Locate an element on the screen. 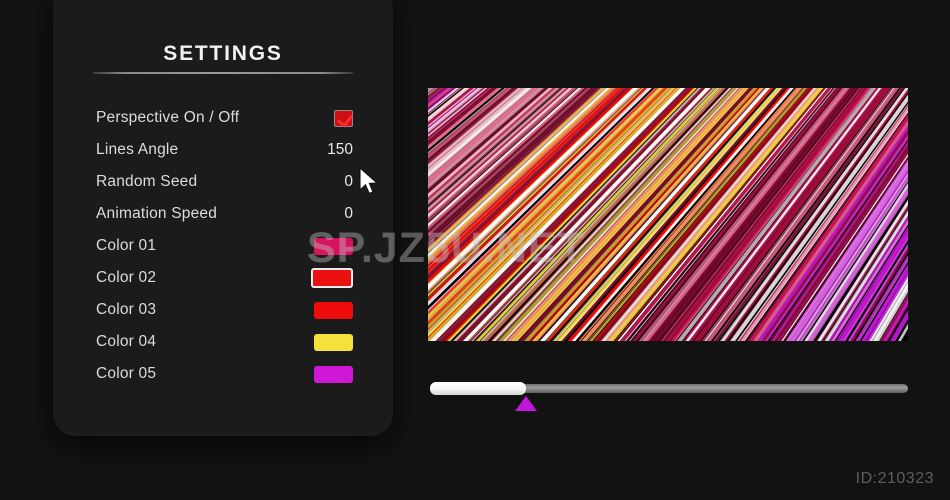 This screenshot has height=500, width=950. setting-row-animation-speed: Animation Speed 0 is located at coordinates (224, 214).